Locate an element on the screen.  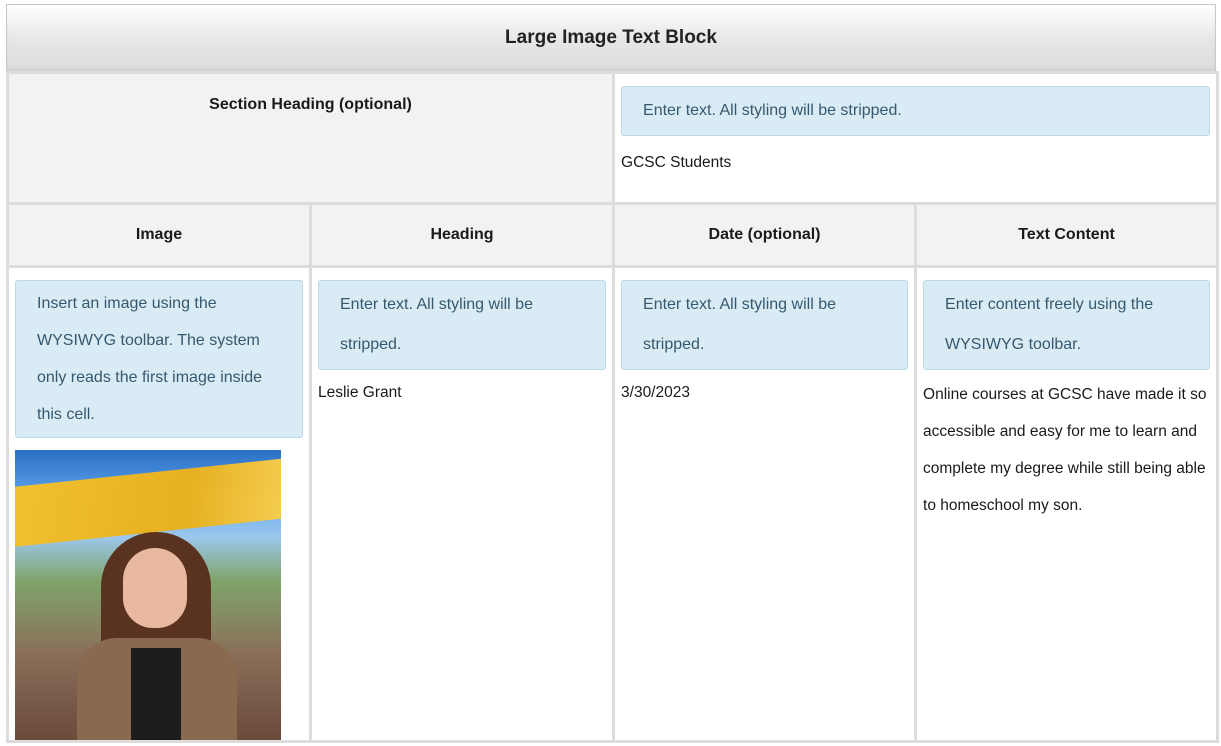
column-header-heading: Heading is located at coordinates (462, 235).